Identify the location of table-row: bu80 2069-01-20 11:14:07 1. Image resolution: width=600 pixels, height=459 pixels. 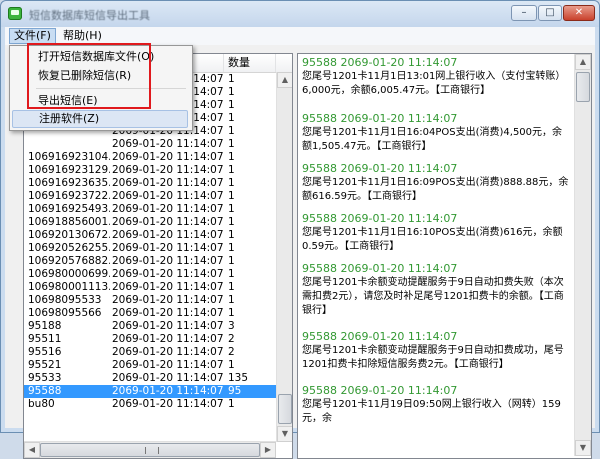
(150, 404).